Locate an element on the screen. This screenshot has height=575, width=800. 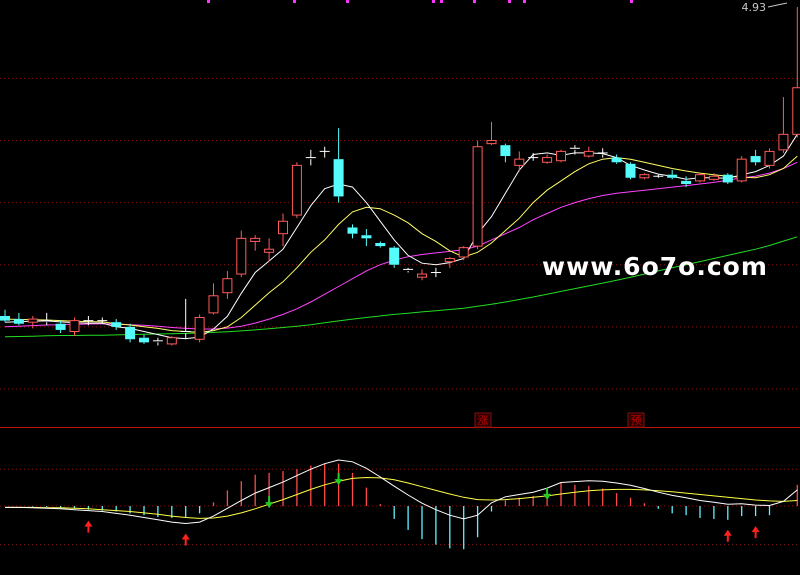
top-ticks is located at coordinates (420, 1).